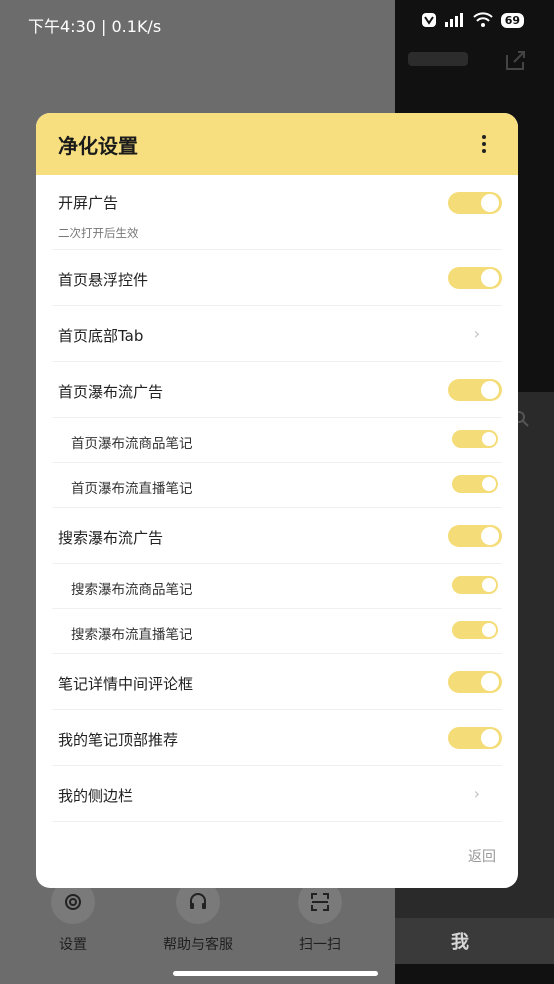 The width and height of the screenshot is (554, 984). What do you see at coordinates (438, 59) in the screenshot?
I see `background-top-label` at bounding box center [438, 59].